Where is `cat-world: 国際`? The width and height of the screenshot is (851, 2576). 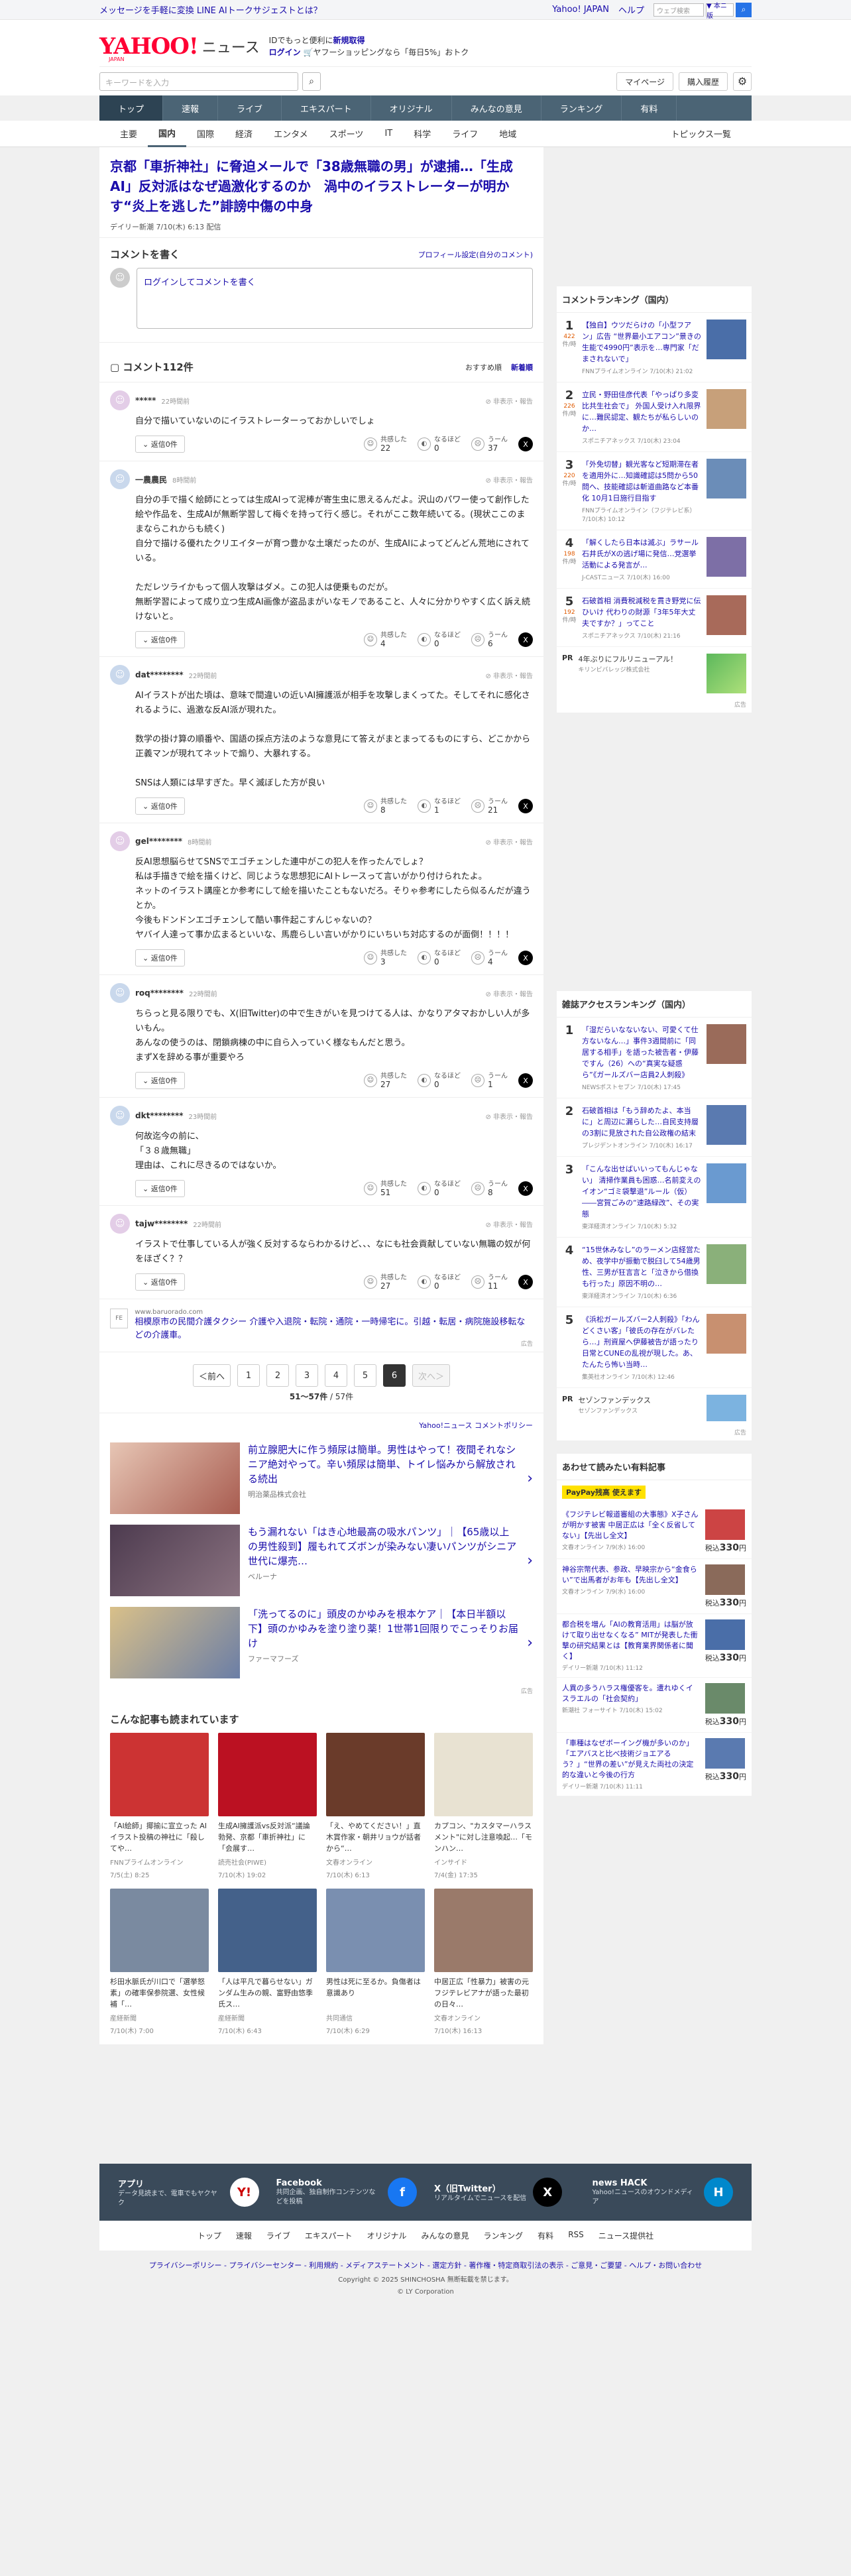
cat-world: 国際 is located at coordinates (205, 134).